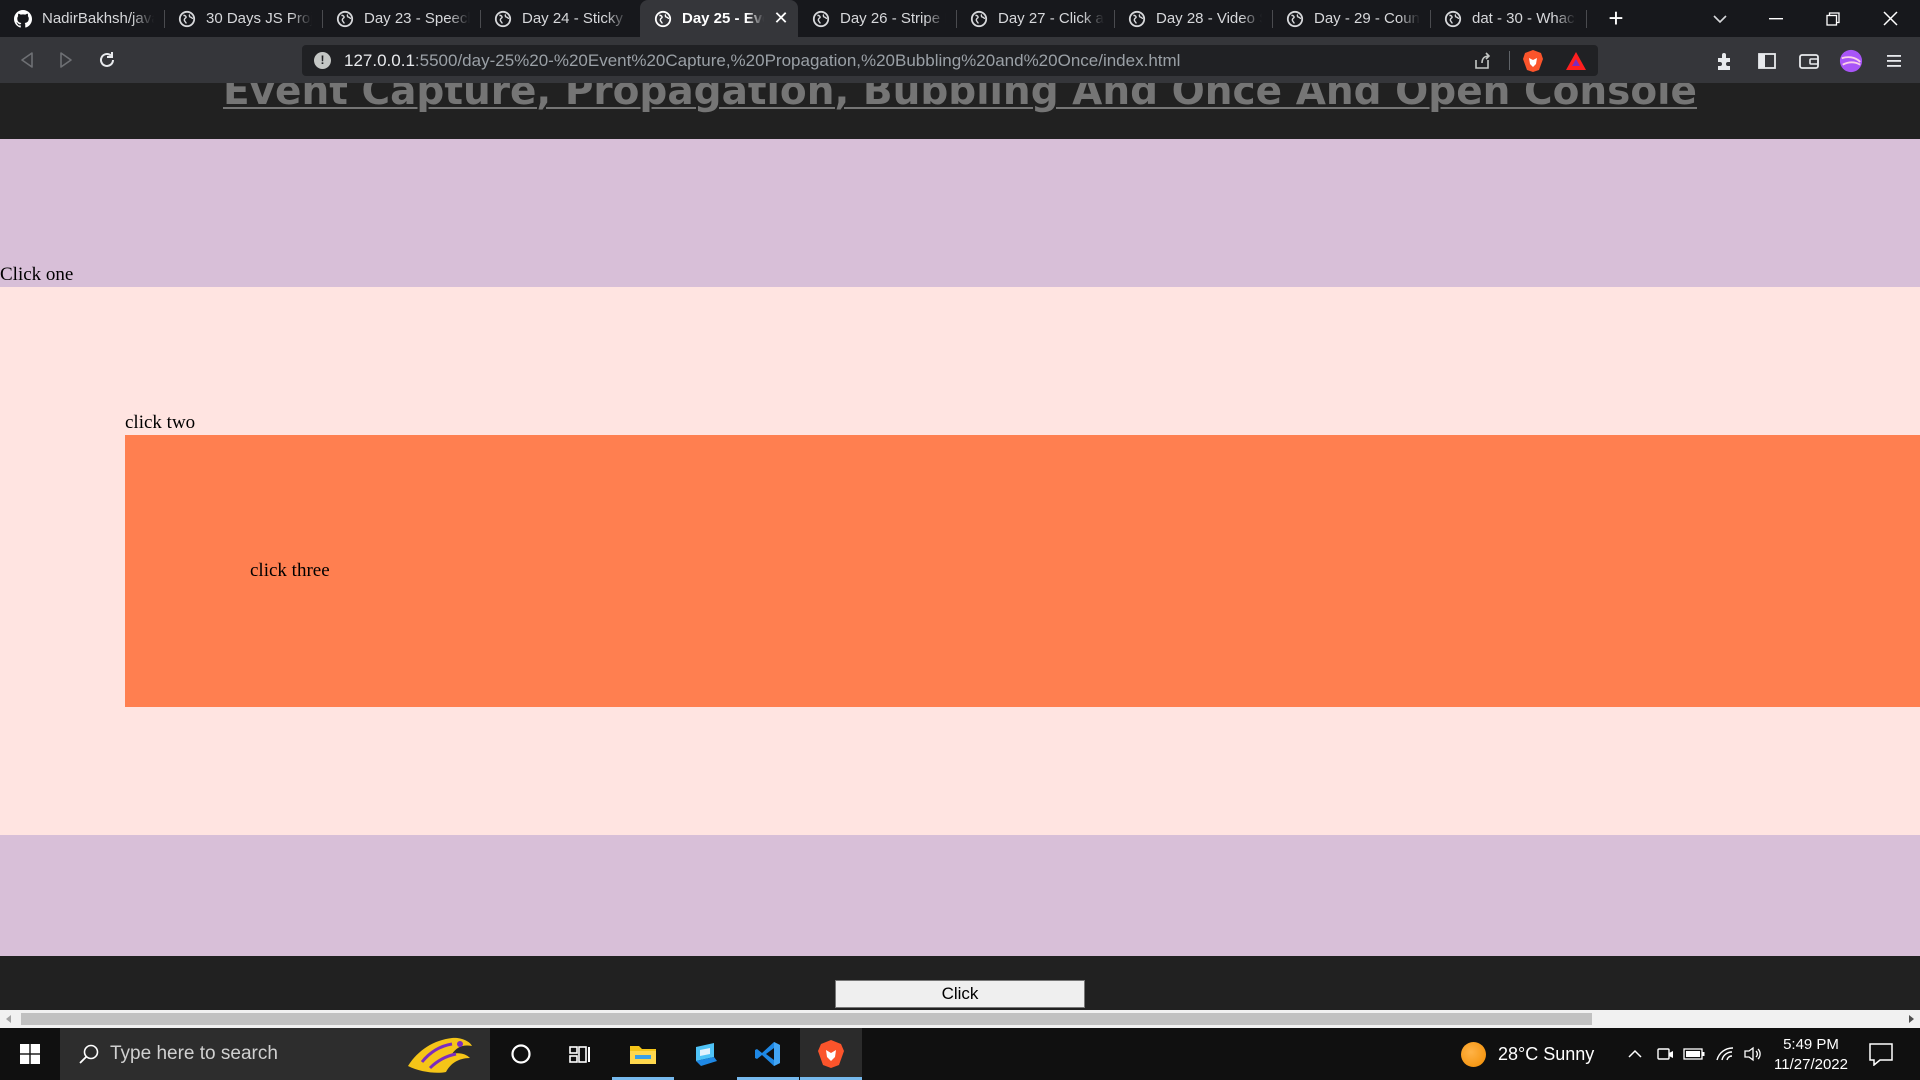 This screenshot has width=1920, height=1080. Describe the element at coordinates (1616, 19) in the screenshot. I see `new-tab-button: +` at that location.